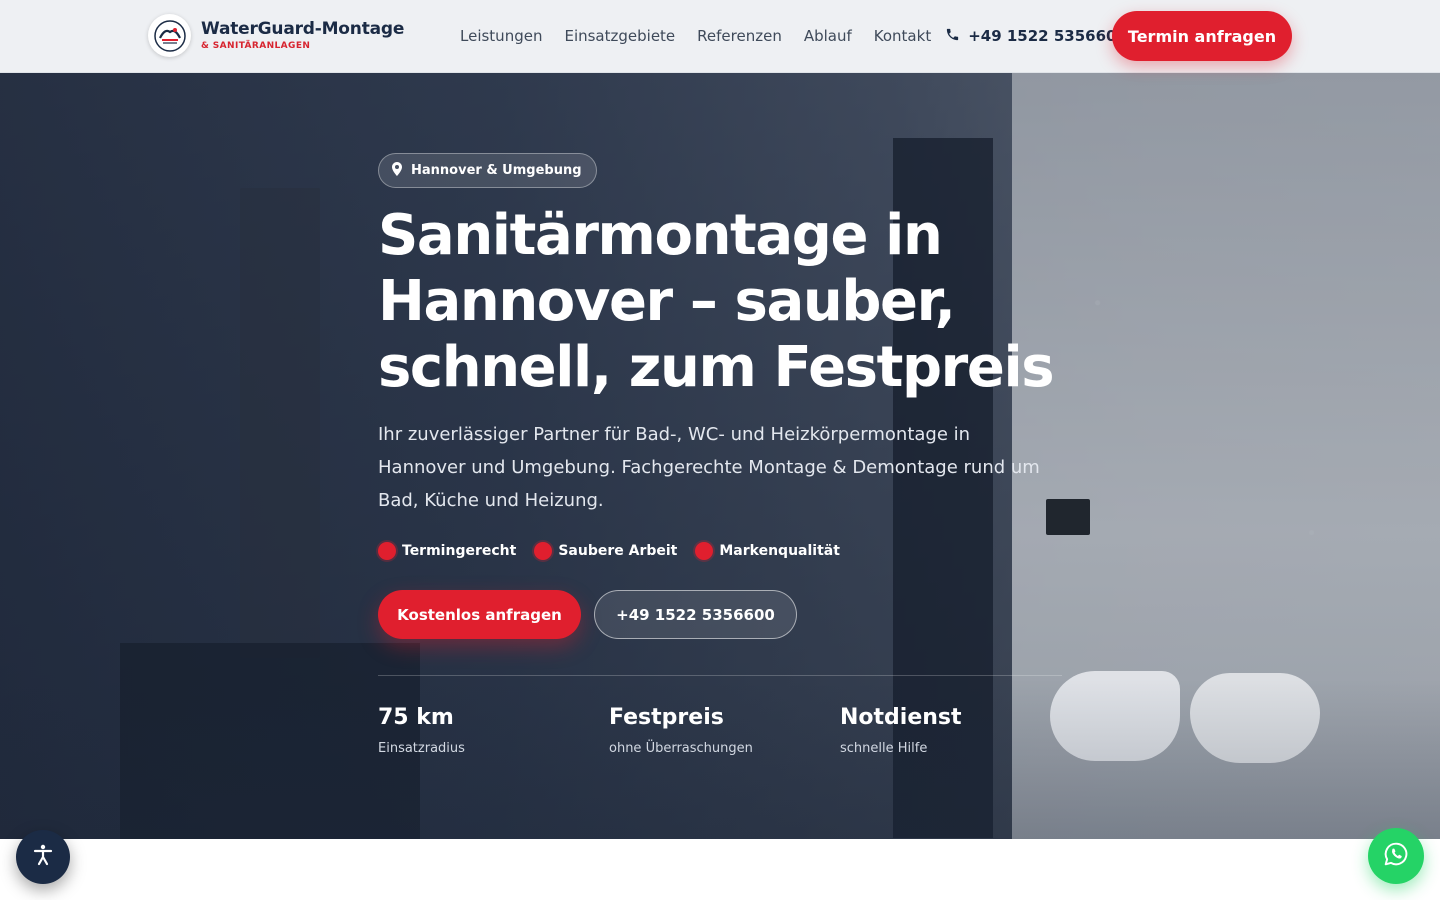  What do you see at coordinates (739, 36) in the screenshot?
I see `nav-item-referenzen: Referenzen` at bounding box center [739, 36].